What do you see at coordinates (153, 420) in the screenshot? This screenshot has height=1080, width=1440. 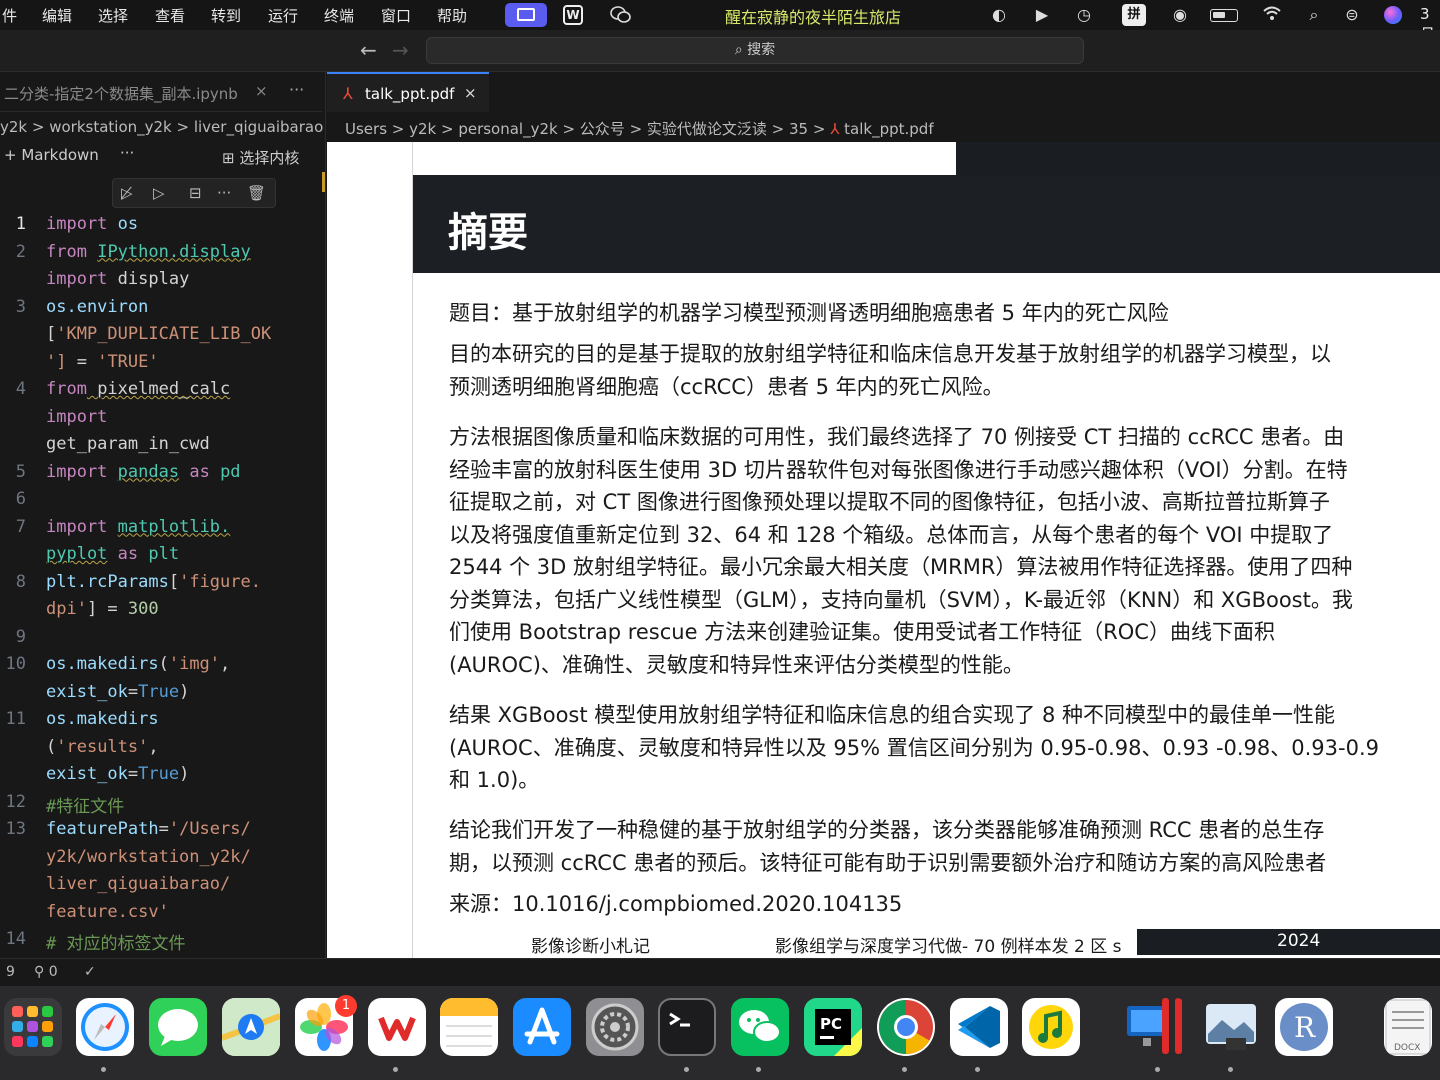 I see `code-line: import` at bounding box center [153, 420].